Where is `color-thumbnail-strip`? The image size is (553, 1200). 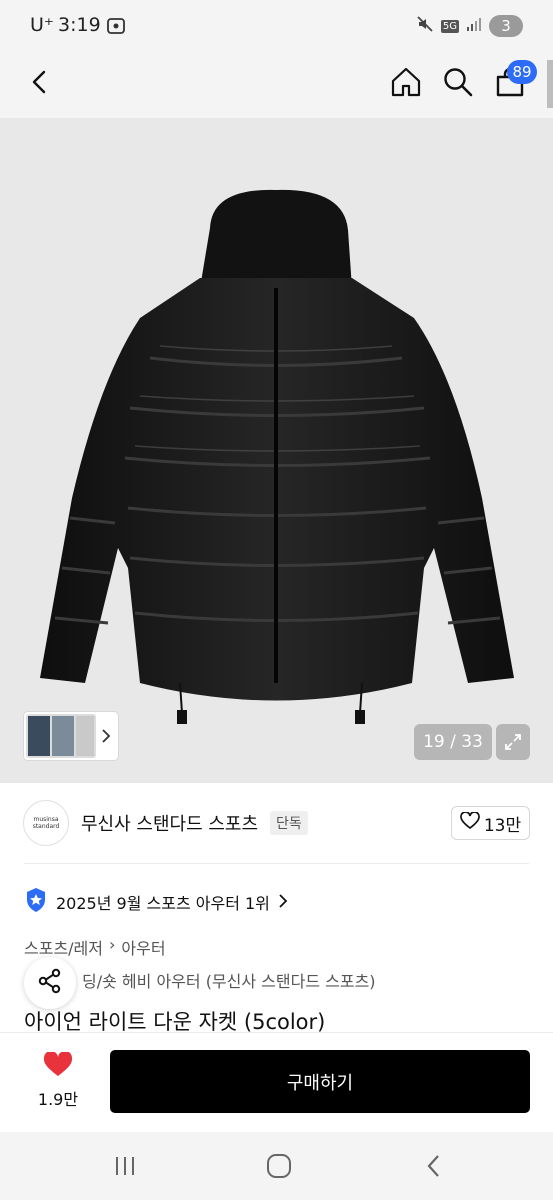 color-thumbnail-strip is located at coordinates (71, 736).